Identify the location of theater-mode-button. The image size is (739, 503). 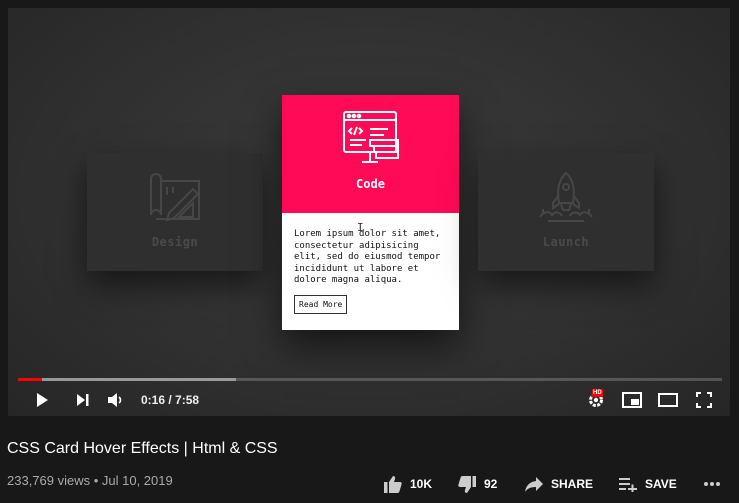
(668, 400).